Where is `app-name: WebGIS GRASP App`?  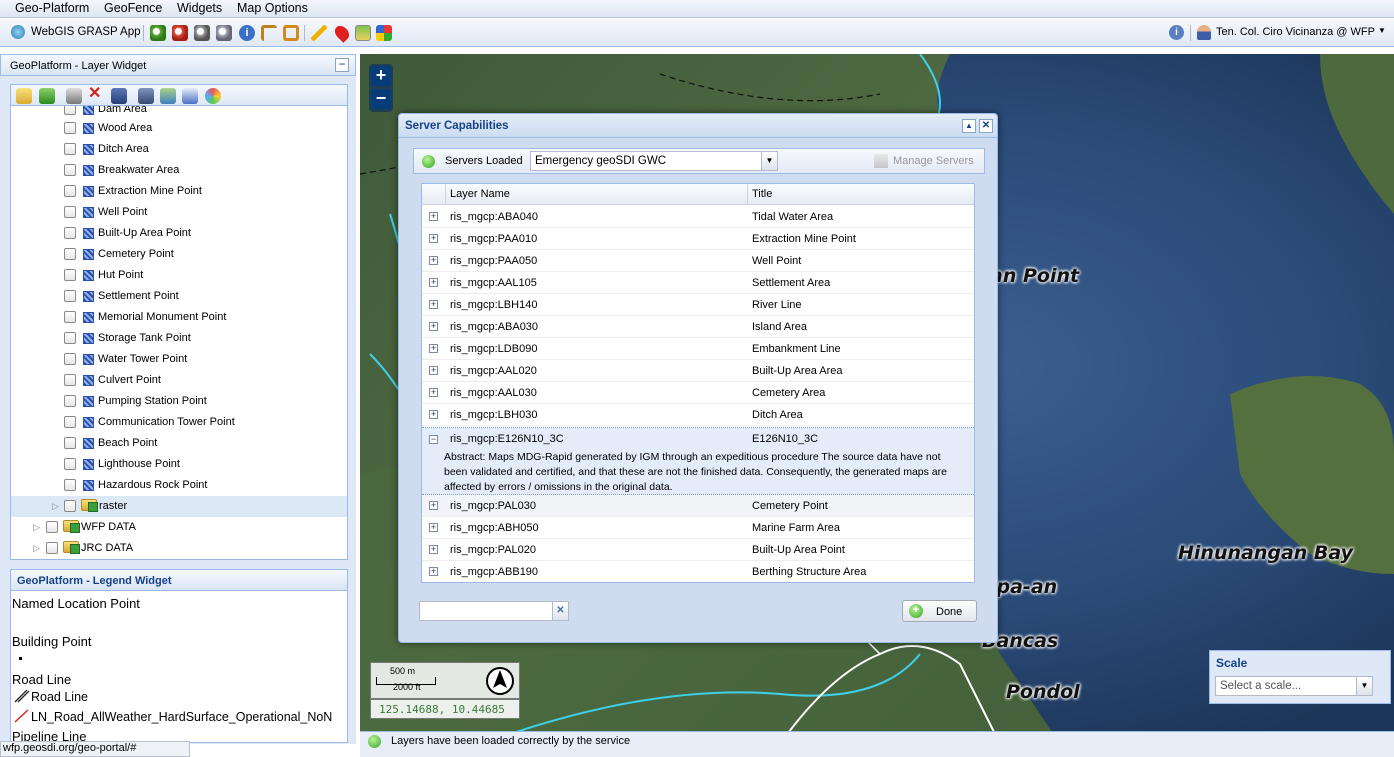 app-name: WebGIS GRASP App is located at coordinates (86, 32).